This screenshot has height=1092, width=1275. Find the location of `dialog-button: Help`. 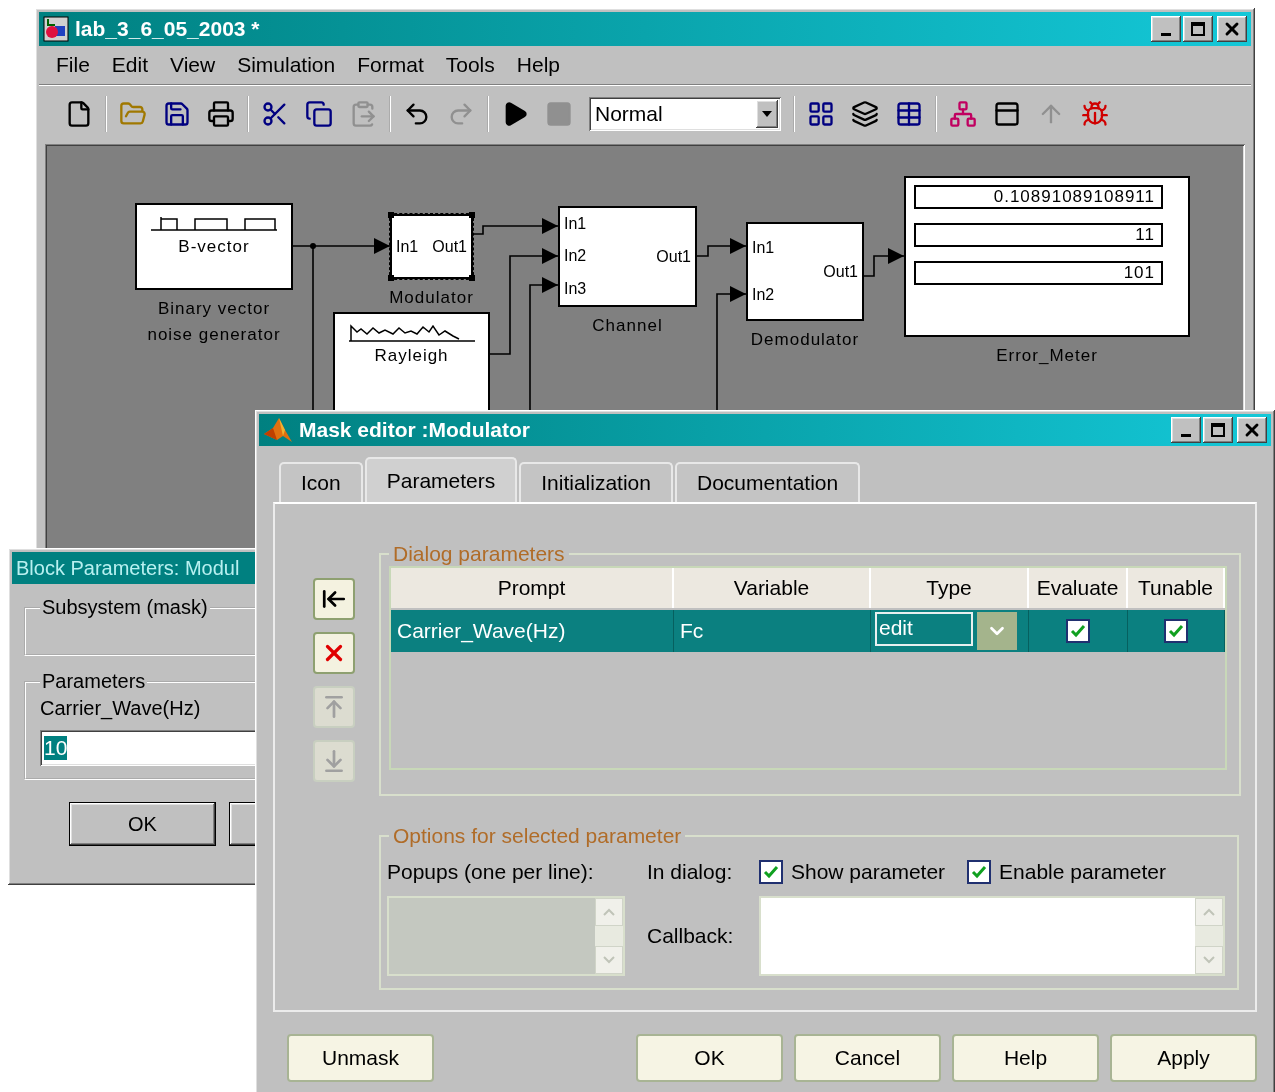

dialog-button: Help is located at coordinates (1025, 1058).